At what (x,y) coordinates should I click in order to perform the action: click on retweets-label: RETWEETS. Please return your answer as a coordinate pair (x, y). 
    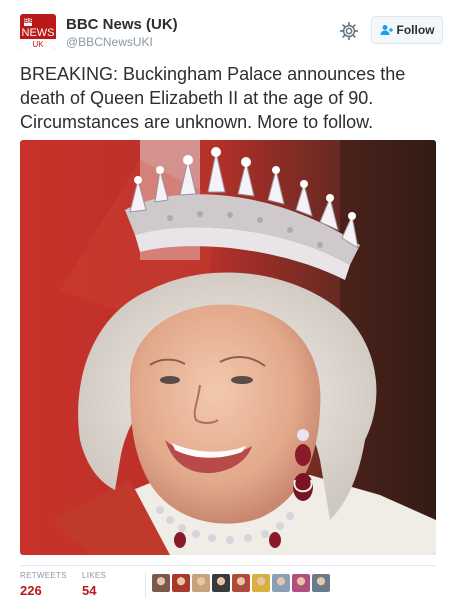
    Looking at the image, I should click on (43, 575).